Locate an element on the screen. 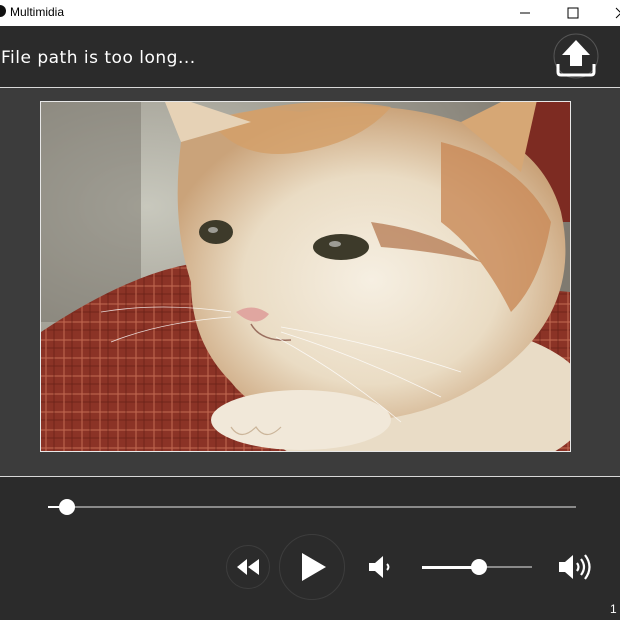 The image size is (620, 620). volume-slider is located at coordinates (477, 567).